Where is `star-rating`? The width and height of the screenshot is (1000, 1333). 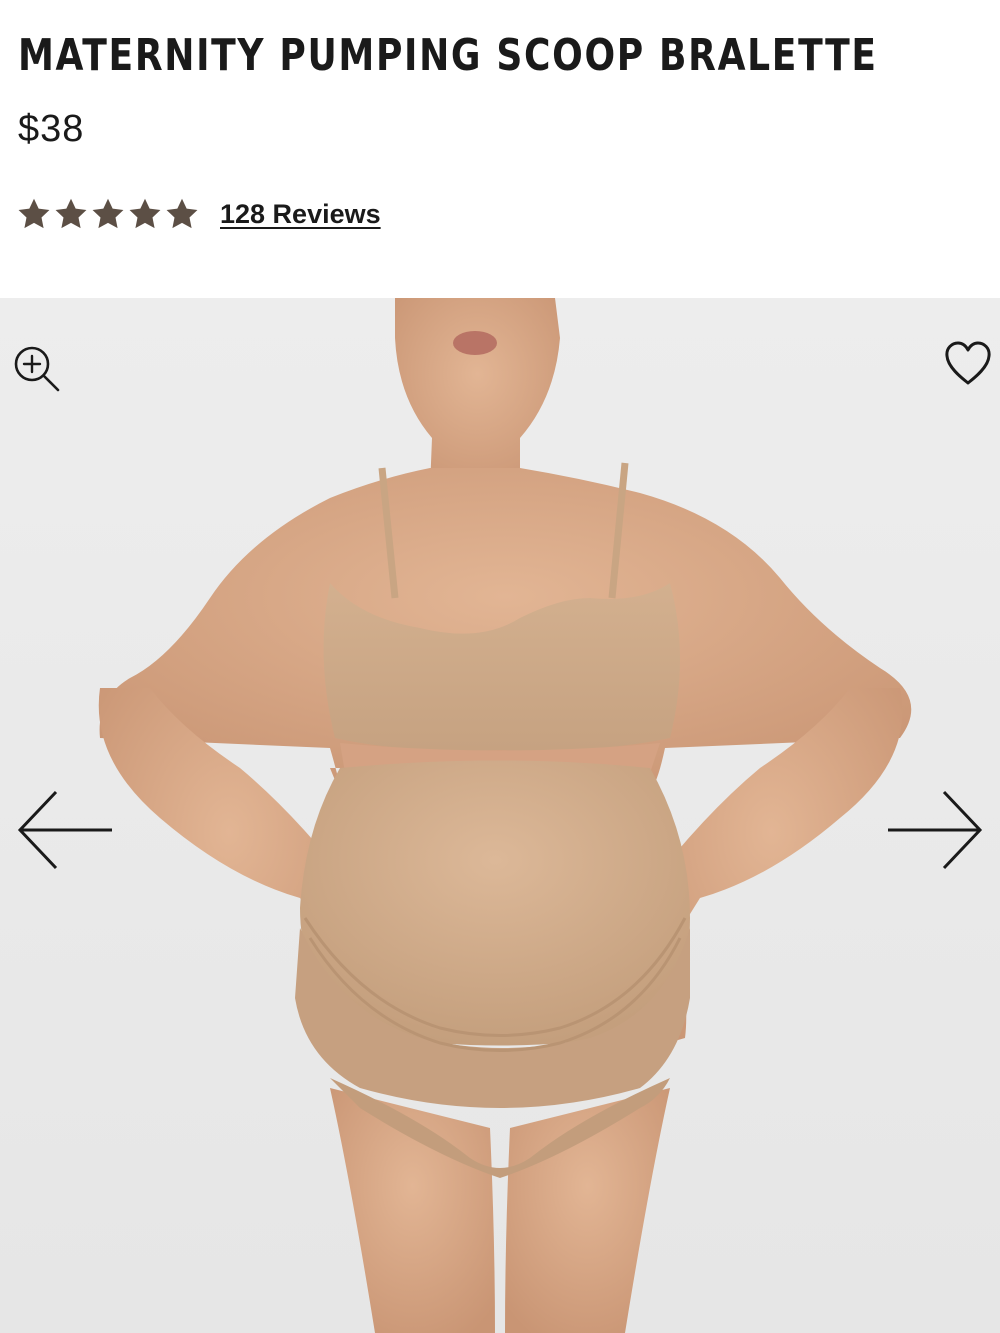
star-rating is located at coordinates (108, 214).